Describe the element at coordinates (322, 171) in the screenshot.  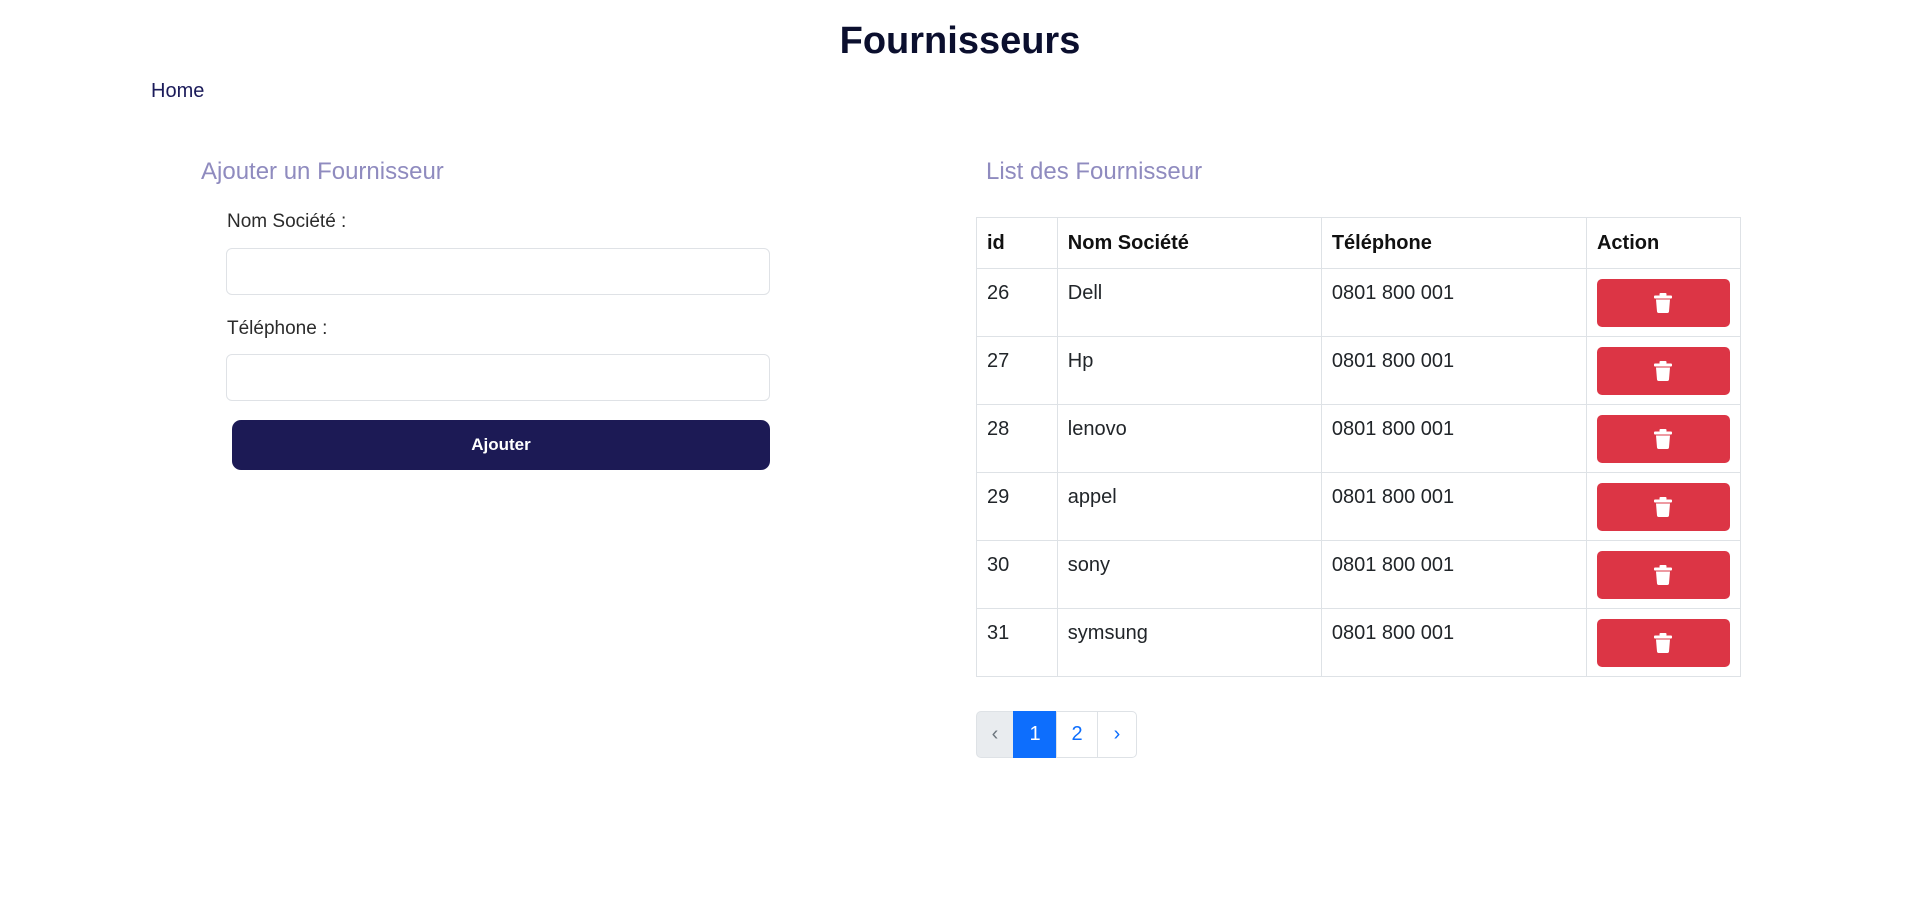
I see `add-supplier-title: Ajouter un Fournisseur` at that location.